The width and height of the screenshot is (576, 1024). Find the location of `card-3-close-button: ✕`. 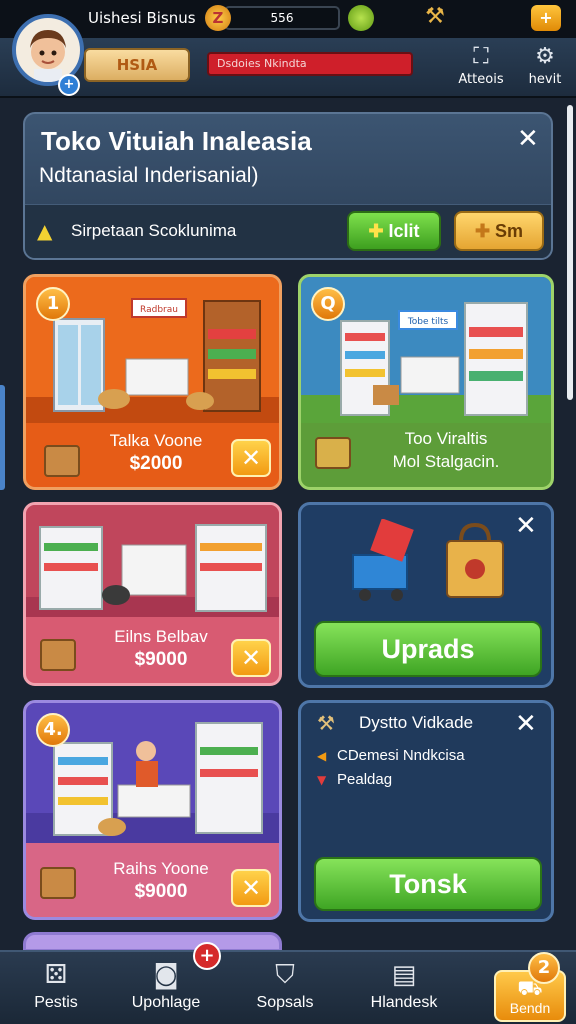

card-3-close-button: ✕ is located at coordinates (251, 658).